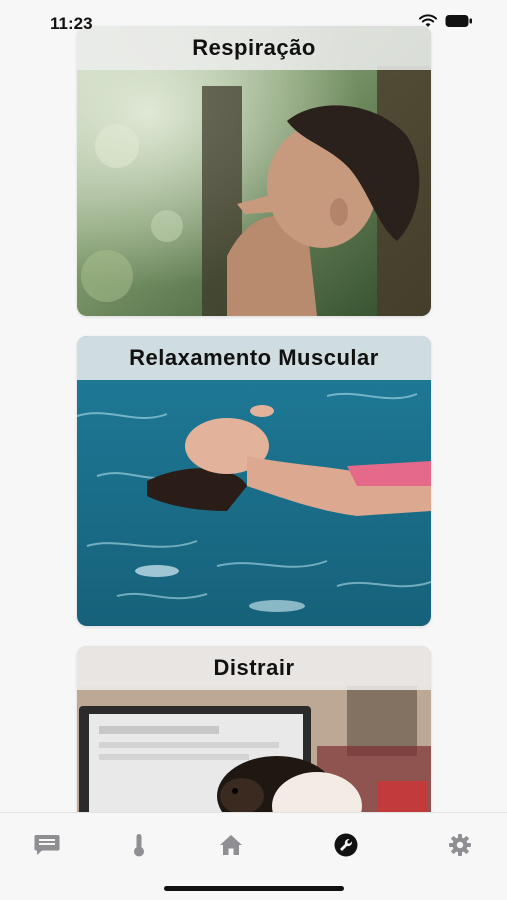  I want to click on status-icons, so click(446, 23).